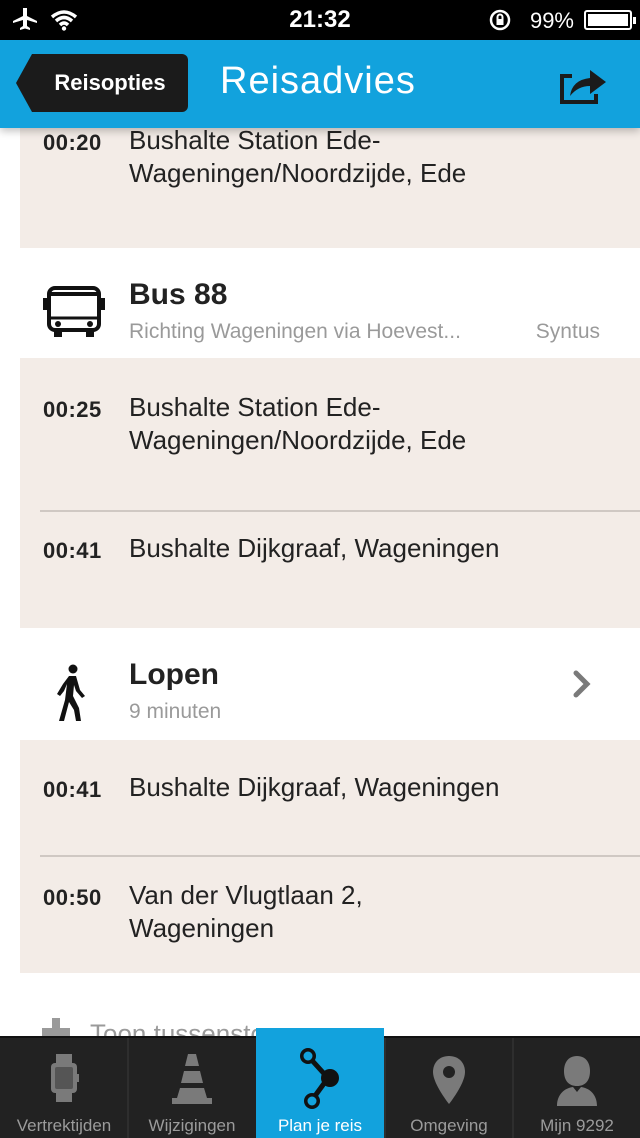  Describe the element at coordinates (174, 674) in the screenshot. I see `leg-title: Lopen` at that location.